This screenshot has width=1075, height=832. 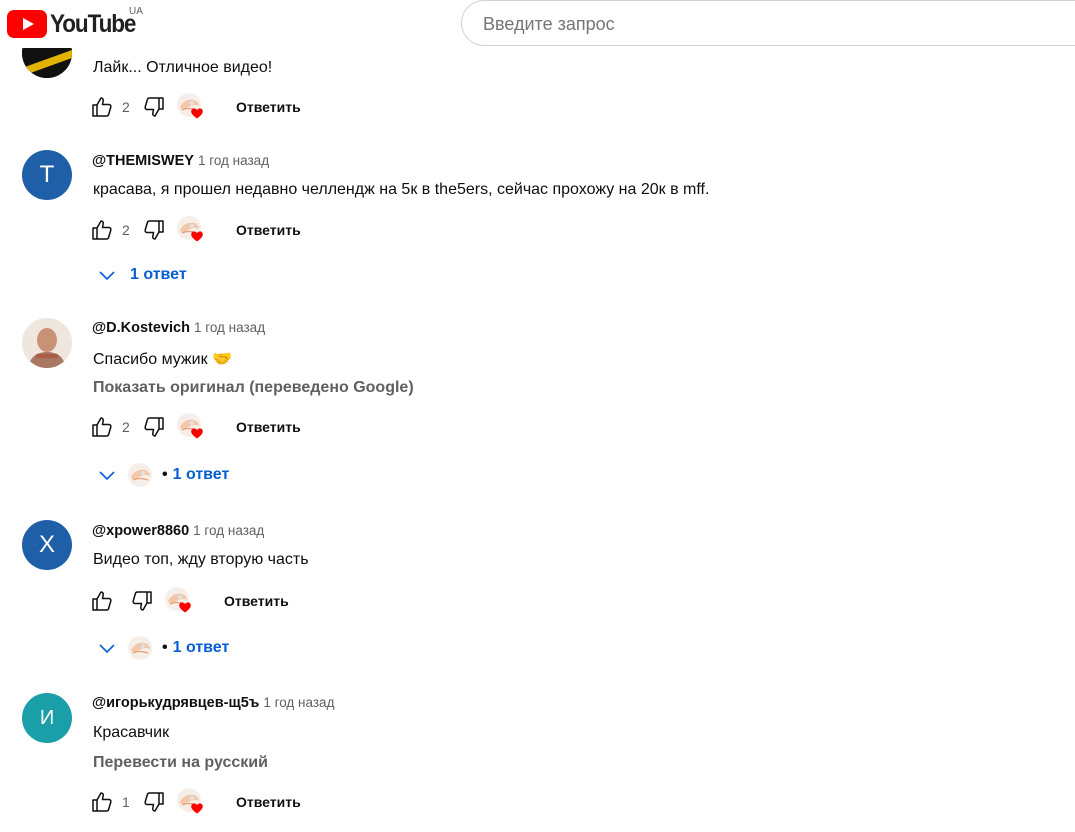 I want to click on like-count: 1, so click(x=126, y=802).